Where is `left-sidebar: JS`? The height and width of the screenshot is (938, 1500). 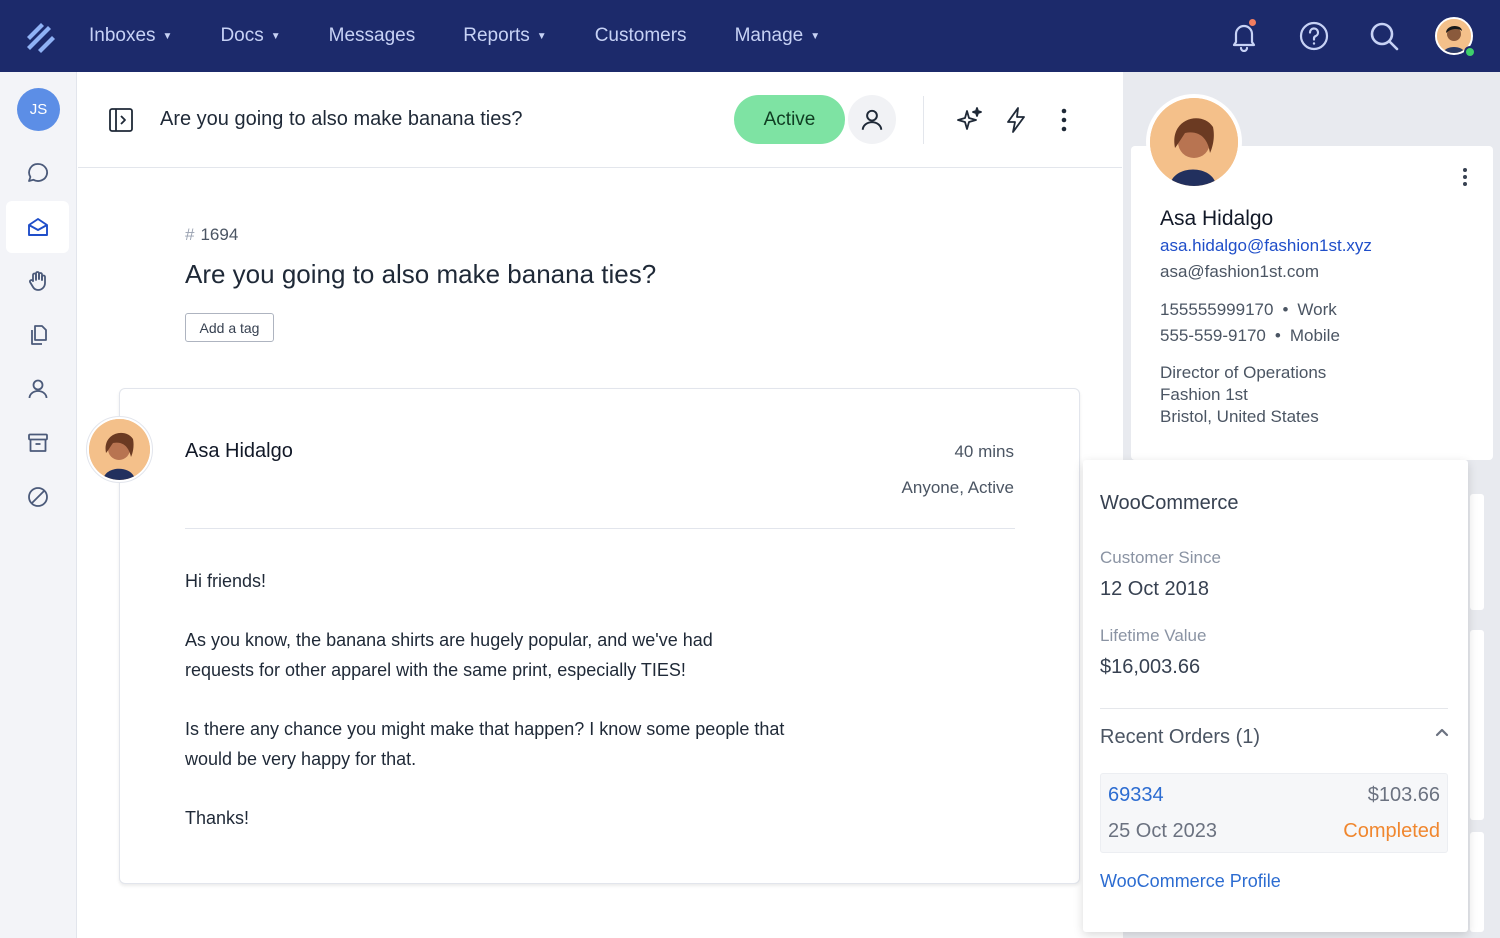
left-sidebar: JS is located at coordinates (38, 505).